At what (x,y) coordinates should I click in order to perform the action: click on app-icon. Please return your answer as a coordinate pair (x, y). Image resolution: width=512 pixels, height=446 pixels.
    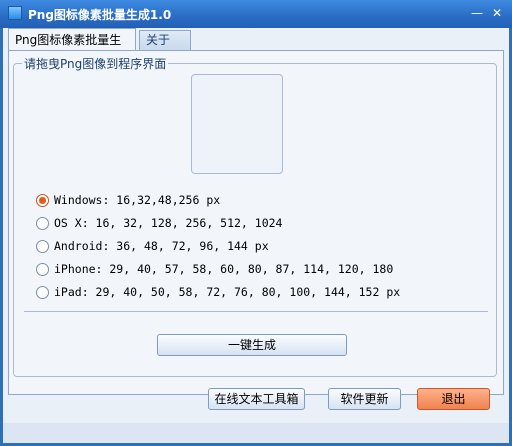
    Looking at the image, I should click on (15, 13).